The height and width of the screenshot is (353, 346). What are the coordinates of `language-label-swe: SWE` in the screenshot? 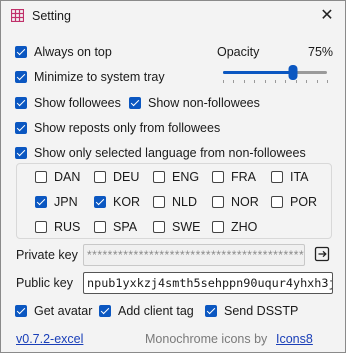 It's located at (186, 227).